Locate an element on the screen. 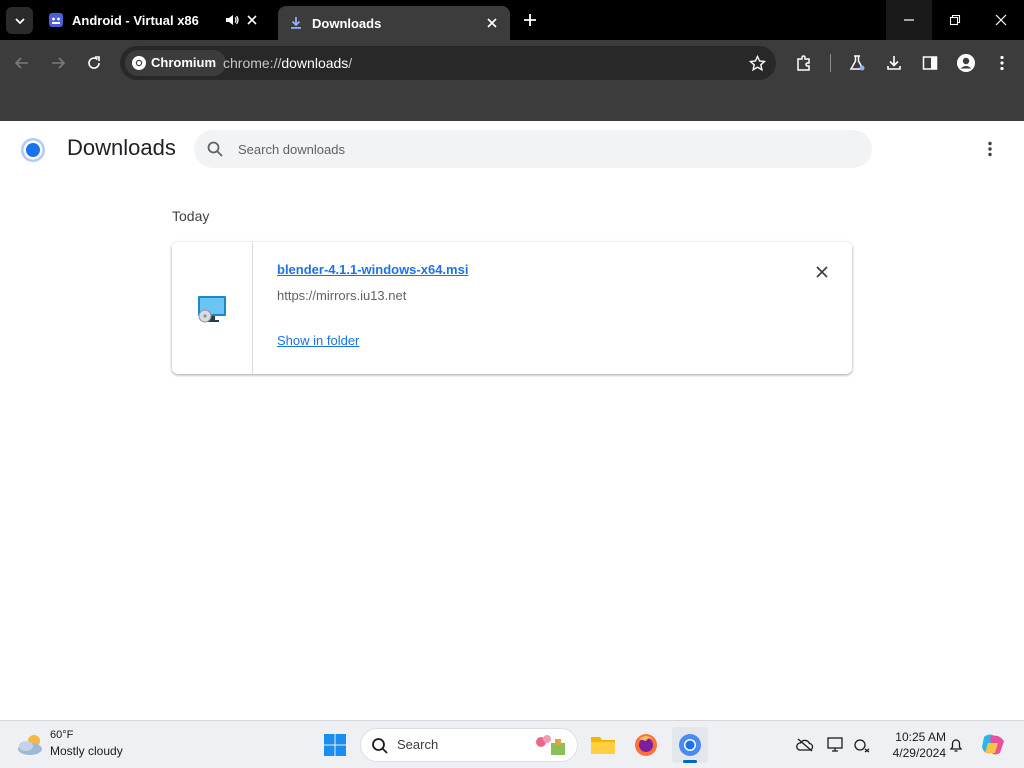 The image size is (1024, 768). forward-button is located at coordinates (58, 63).